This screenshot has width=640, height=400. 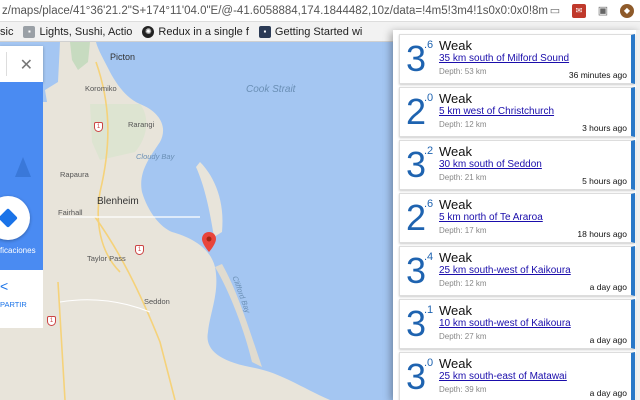 I want to click on extension-icon: ▣, so click(x=603, y=11).